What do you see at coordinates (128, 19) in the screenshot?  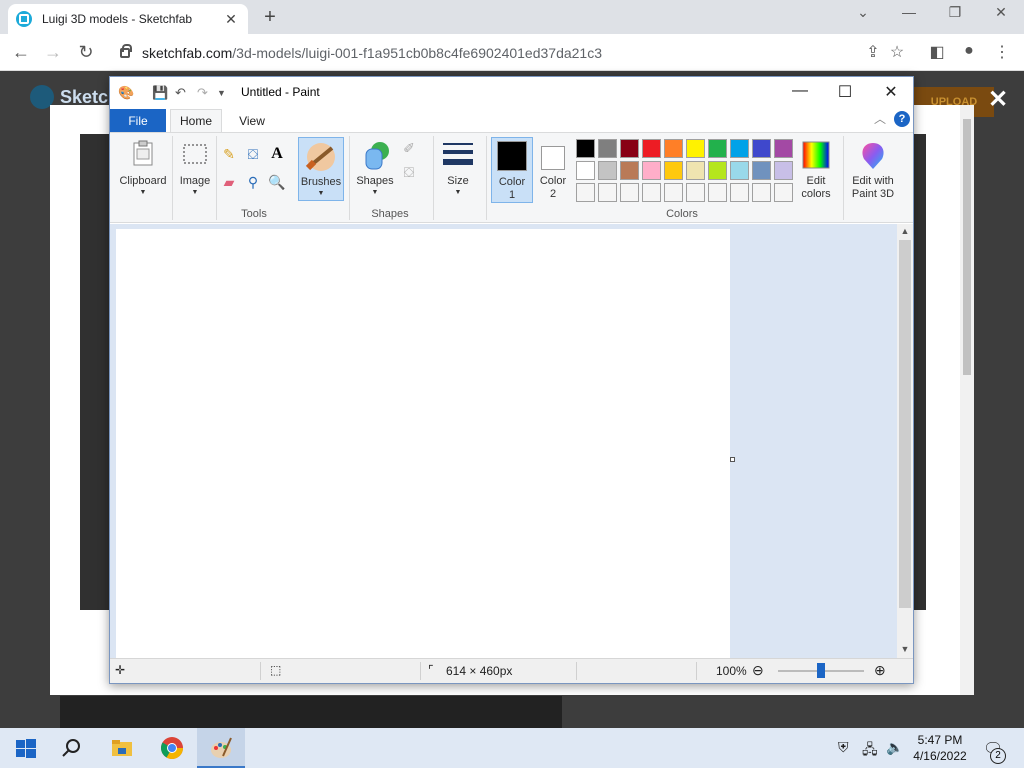 I see `browser-tab: Luigi 3D models - Sketchfab ✕` at bounding box center [128, 19].